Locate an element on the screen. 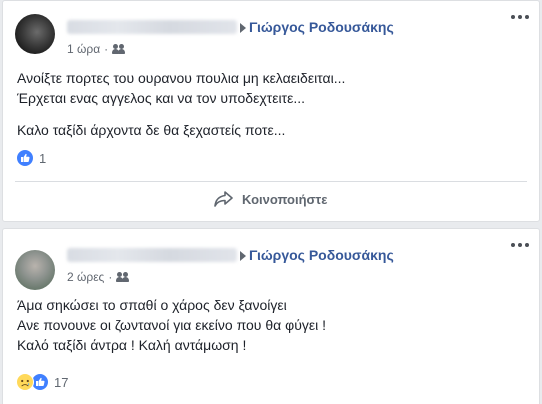 The width and height of the screenshot is (542, 404). post-meta: 1 ώρα · is located at coordinates (96, 49).